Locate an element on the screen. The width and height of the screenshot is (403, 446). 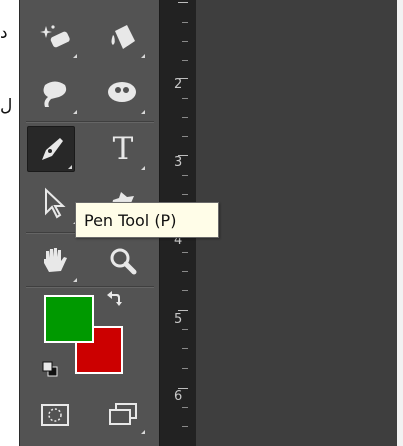
bandage-sparkle-icon is located at coordinates (55, 36).